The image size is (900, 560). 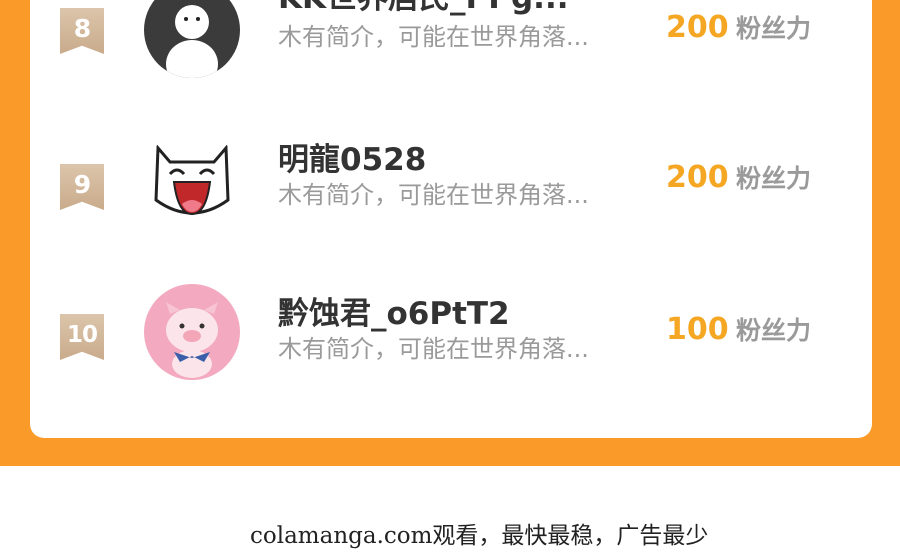 I want to click on white-figure-avatar-icon, so click(x=192, y=39).